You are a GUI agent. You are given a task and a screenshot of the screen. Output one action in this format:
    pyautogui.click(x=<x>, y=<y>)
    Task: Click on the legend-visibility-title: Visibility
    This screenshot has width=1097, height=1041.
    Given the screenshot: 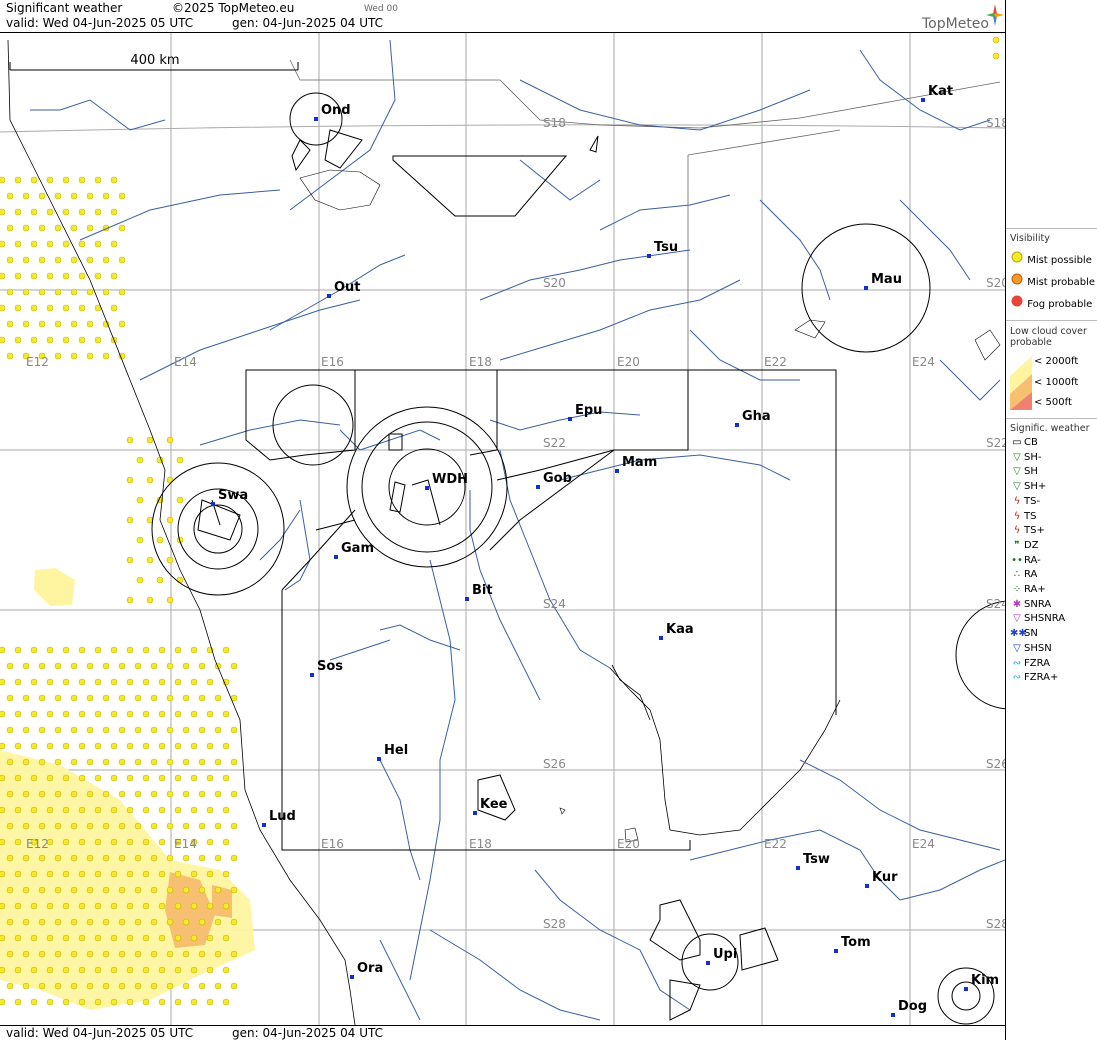 What is the action you would take?
    pyautogui.click(x=1030, y=238)
    